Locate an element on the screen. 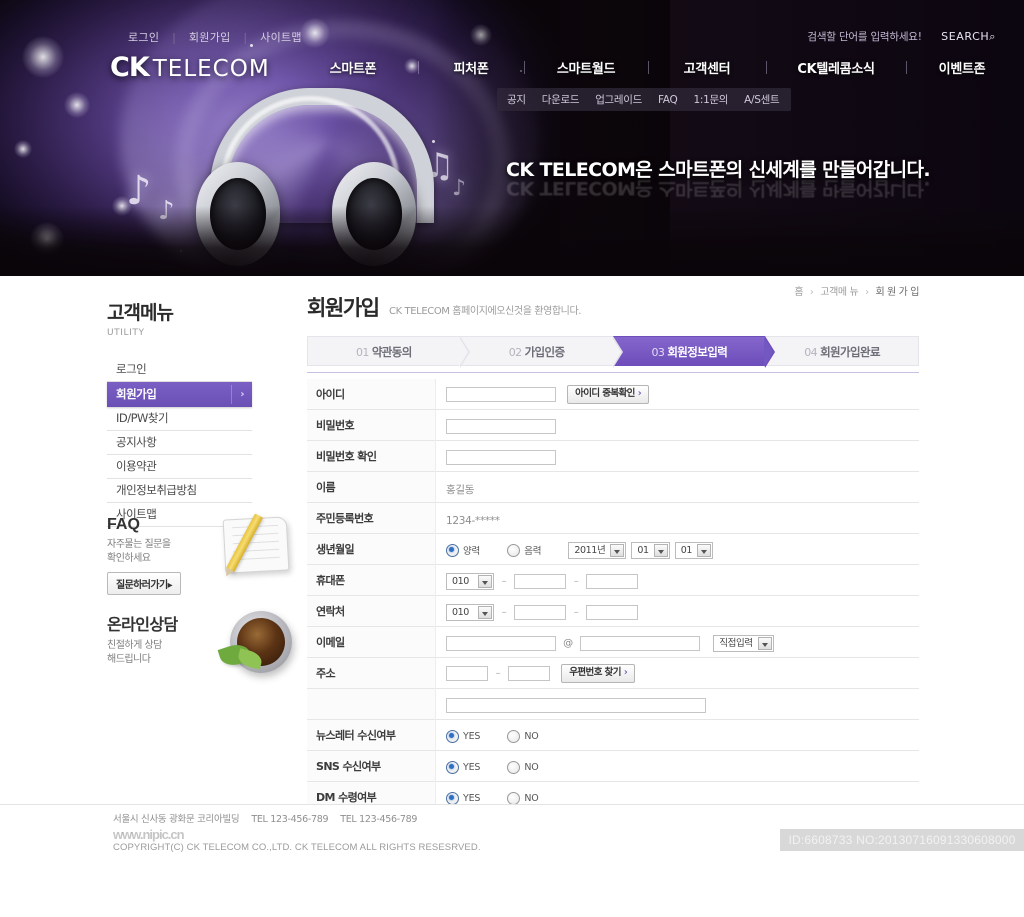  chevron-right-icon: › is located at coordinates (639, 393).